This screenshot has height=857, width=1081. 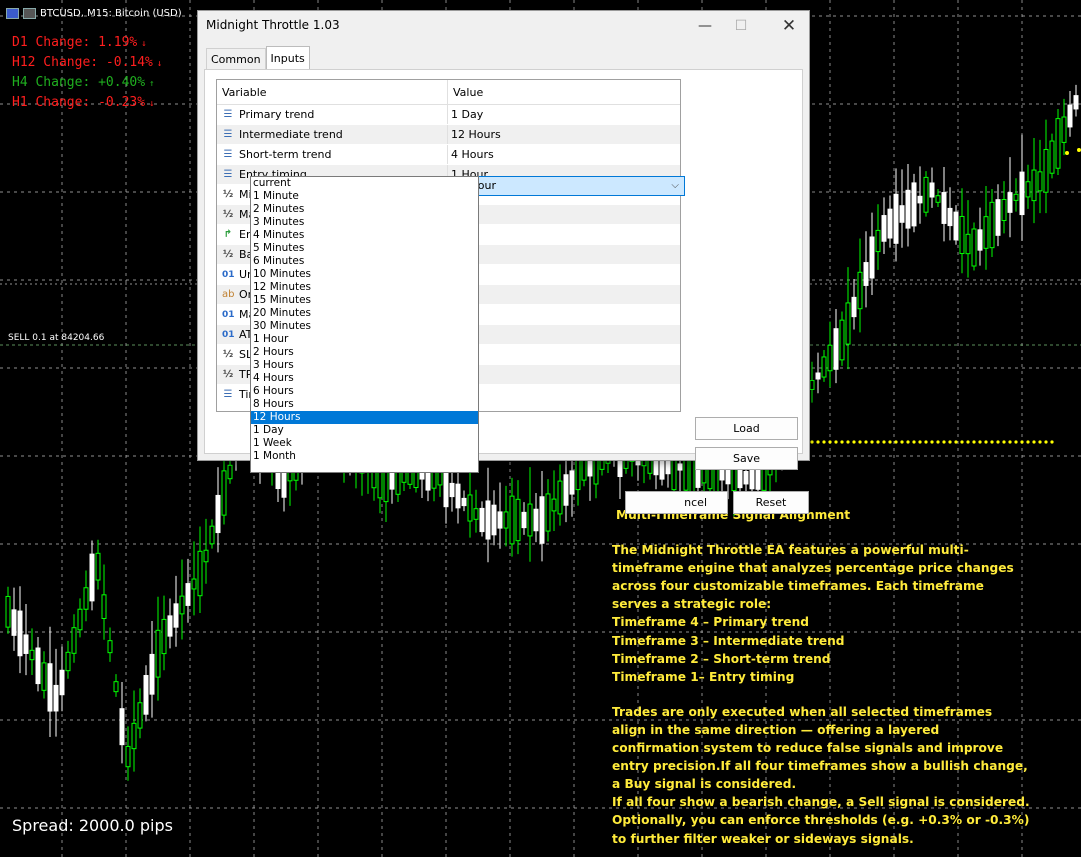 What do you see at coordinates (564, 154) in the screenshot?
I see `value-cell: 4 Hours` at bounding box center [564, 154].